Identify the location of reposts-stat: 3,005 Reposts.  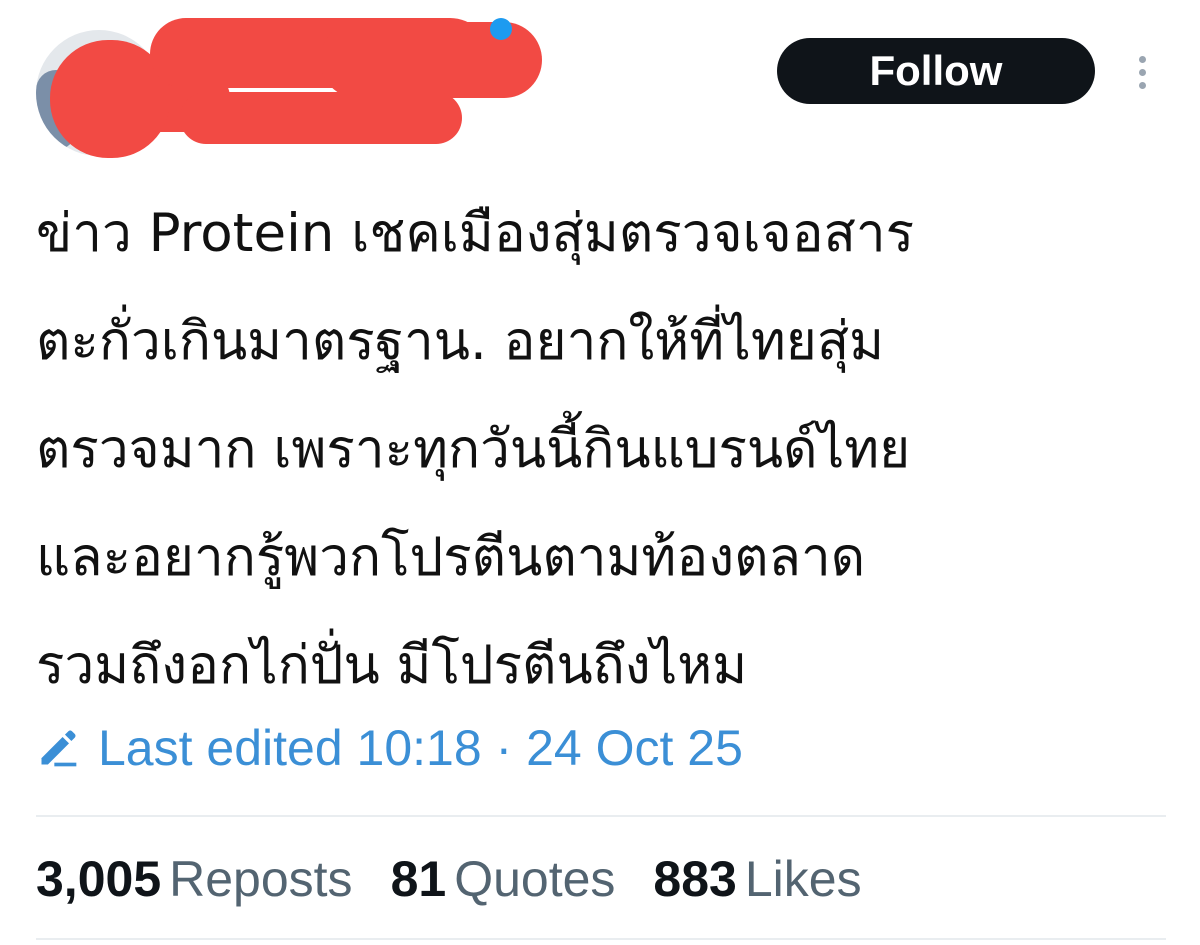
(194, 879).